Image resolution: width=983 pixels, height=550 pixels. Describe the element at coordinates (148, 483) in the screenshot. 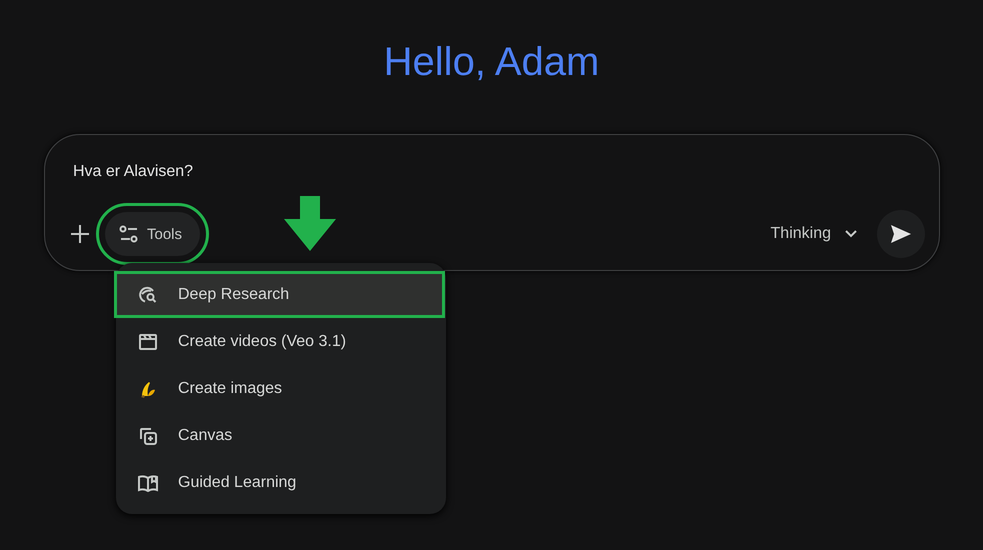

I see `open-book-icon` at that location.